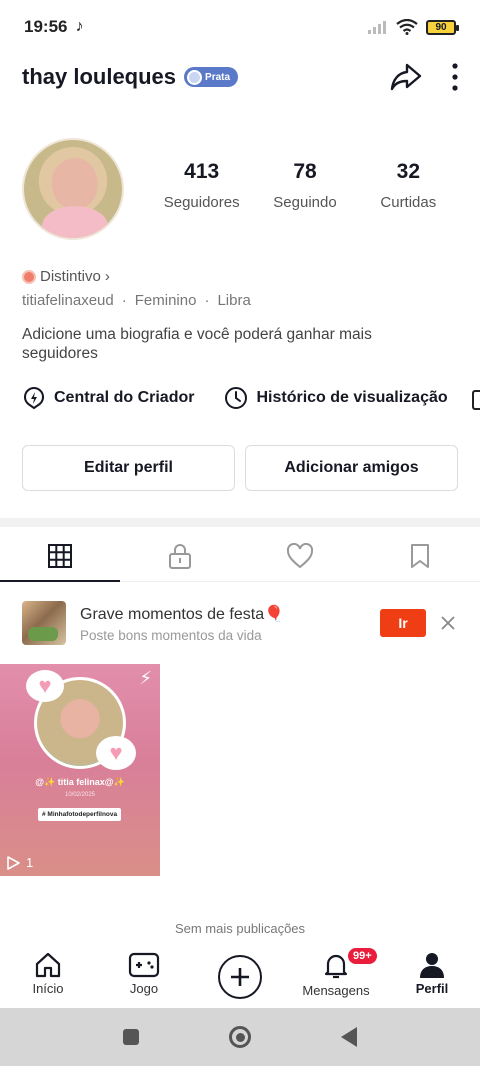 The height and width of the screenshot is (1066, 480). What do you see at coordinates (476, 400) in the screenshot?
I see `more-tools-icon` at bounding box center [476, 400].